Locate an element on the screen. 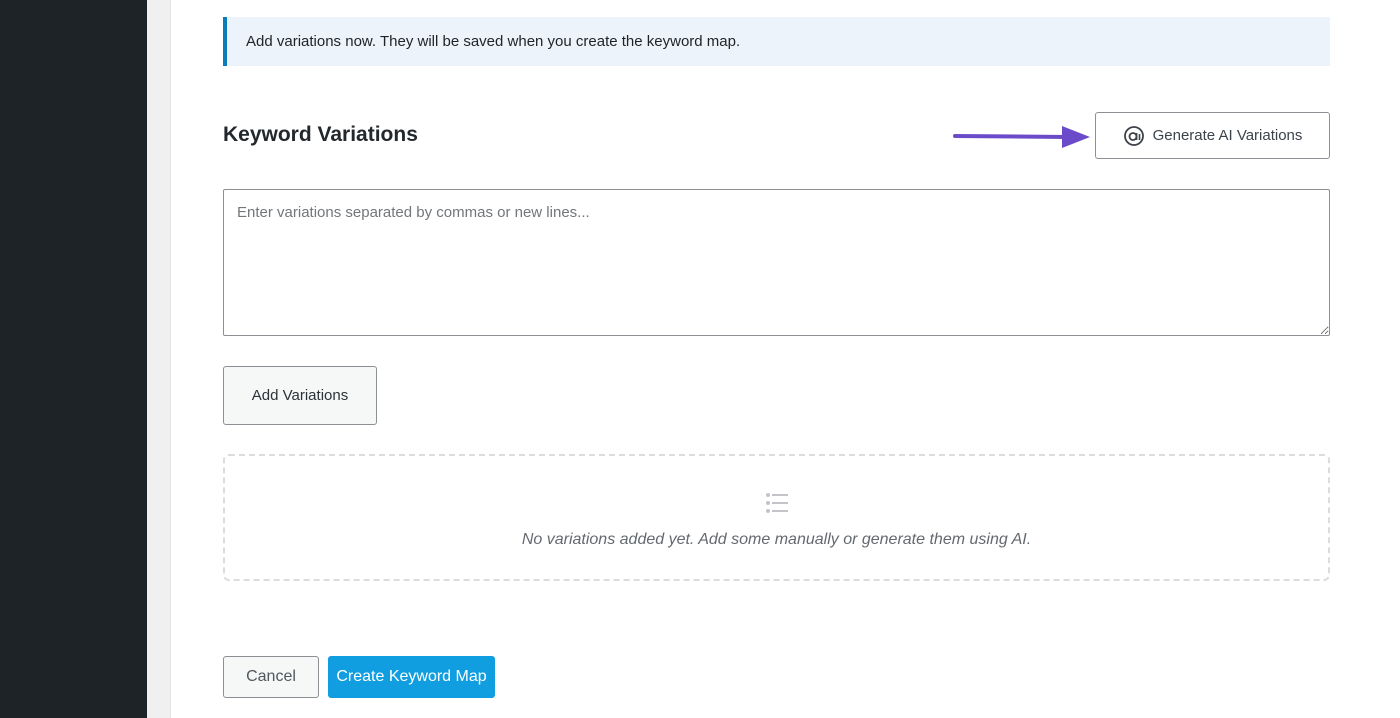  generate-ai-variations-button: Generate AI Variations is located at coordinates (1212, 135).